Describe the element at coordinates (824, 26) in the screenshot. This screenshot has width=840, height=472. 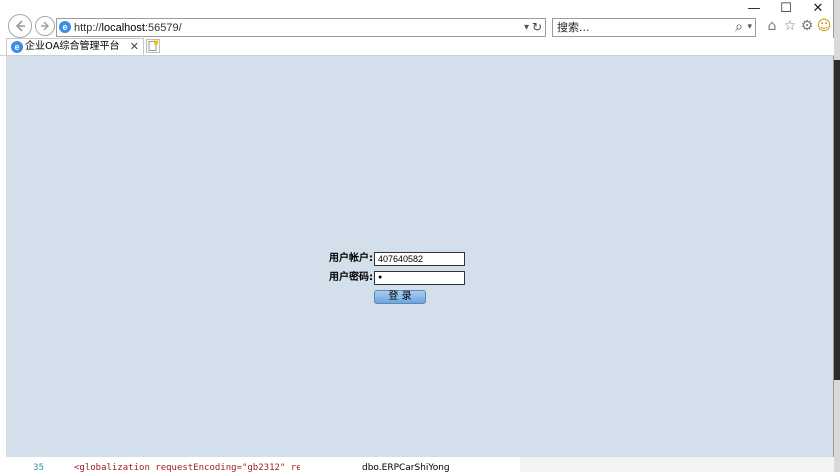
I see `feedback-smiley-icon: ☺` at that location.